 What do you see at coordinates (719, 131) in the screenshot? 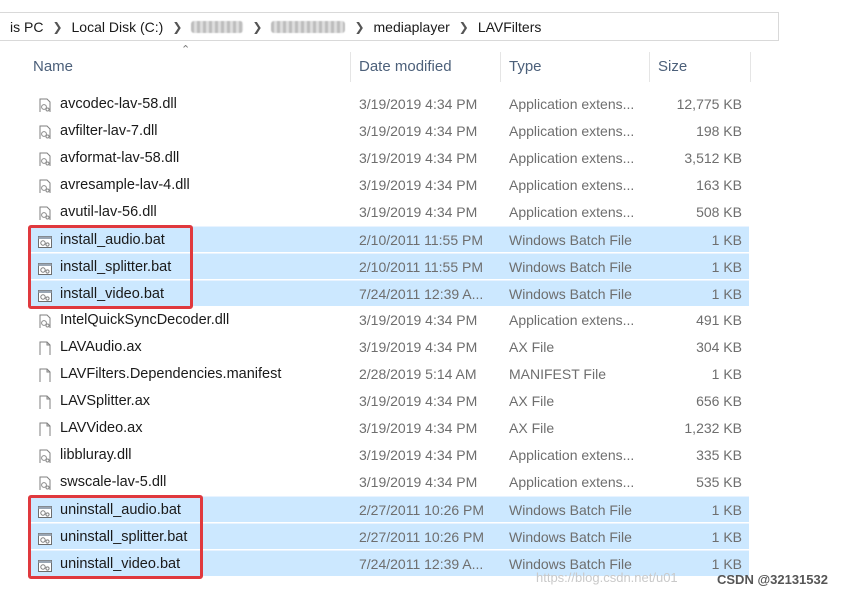
I see `file-size: 198 KB` at bounding box center [719, 131].